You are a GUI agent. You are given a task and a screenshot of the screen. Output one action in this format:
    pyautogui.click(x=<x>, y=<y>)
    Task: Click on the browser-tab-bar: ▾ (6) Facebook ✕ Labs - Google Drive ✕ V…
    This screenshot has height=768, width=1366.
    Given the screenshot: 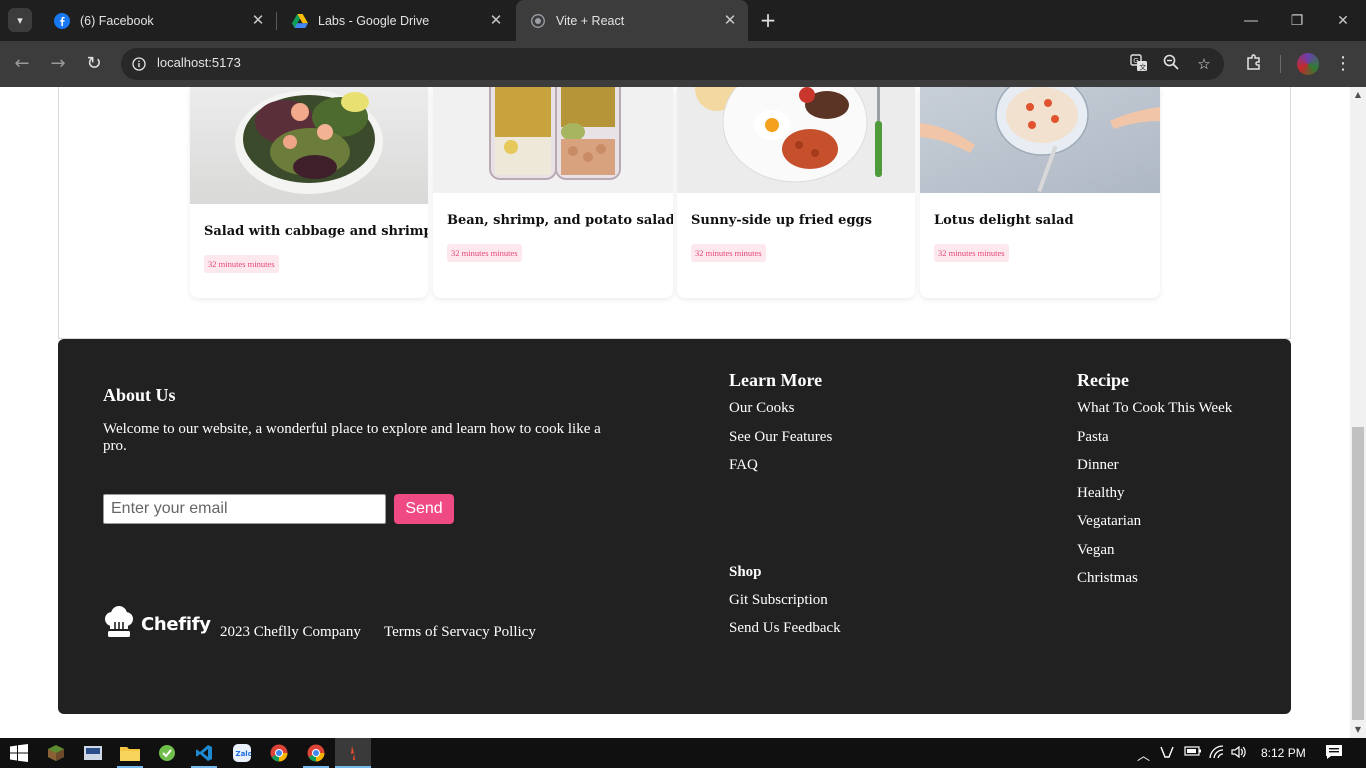 What is the action you would take?
    pyautogui.click(x=683, y=20)
    